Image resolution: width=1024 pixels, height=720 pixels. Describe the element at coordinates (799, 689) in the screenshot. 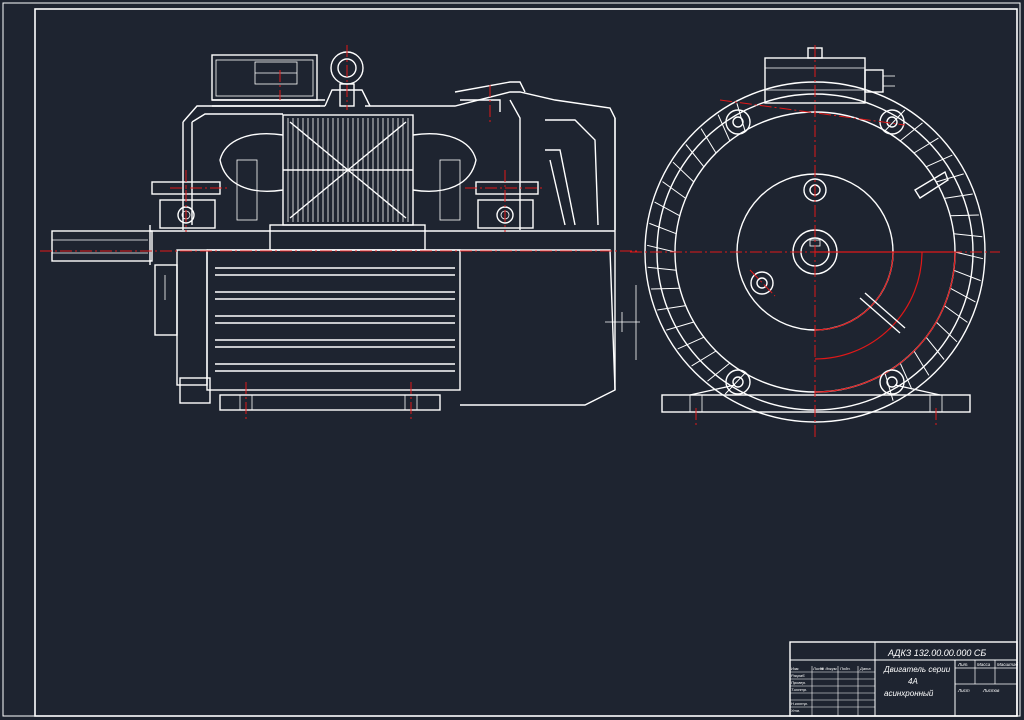

I see `role-tcontrol: Т.контр.` at that location.